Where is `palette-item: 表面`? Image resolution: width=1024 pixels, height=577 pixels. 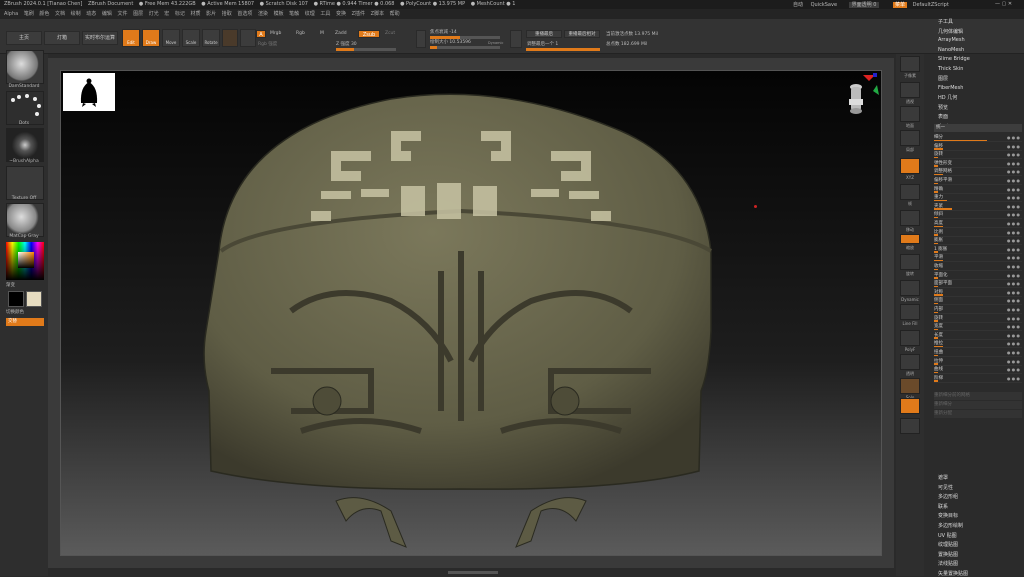
palette-item: 表面 is located at coordinates (943, 116).